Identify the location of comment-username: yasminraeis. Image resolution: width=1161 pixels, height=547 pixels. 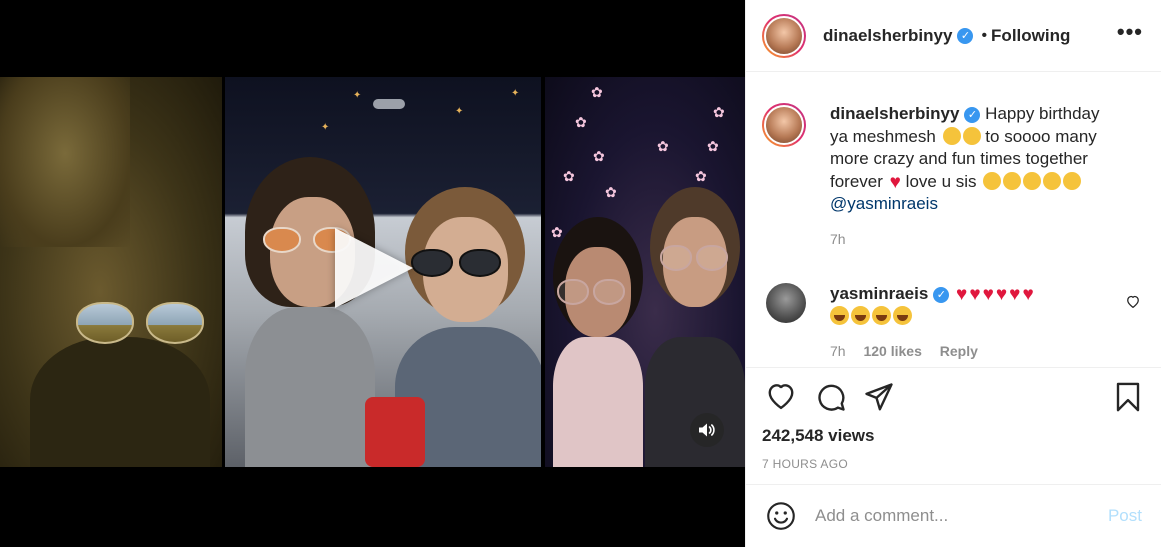
(879, 293).